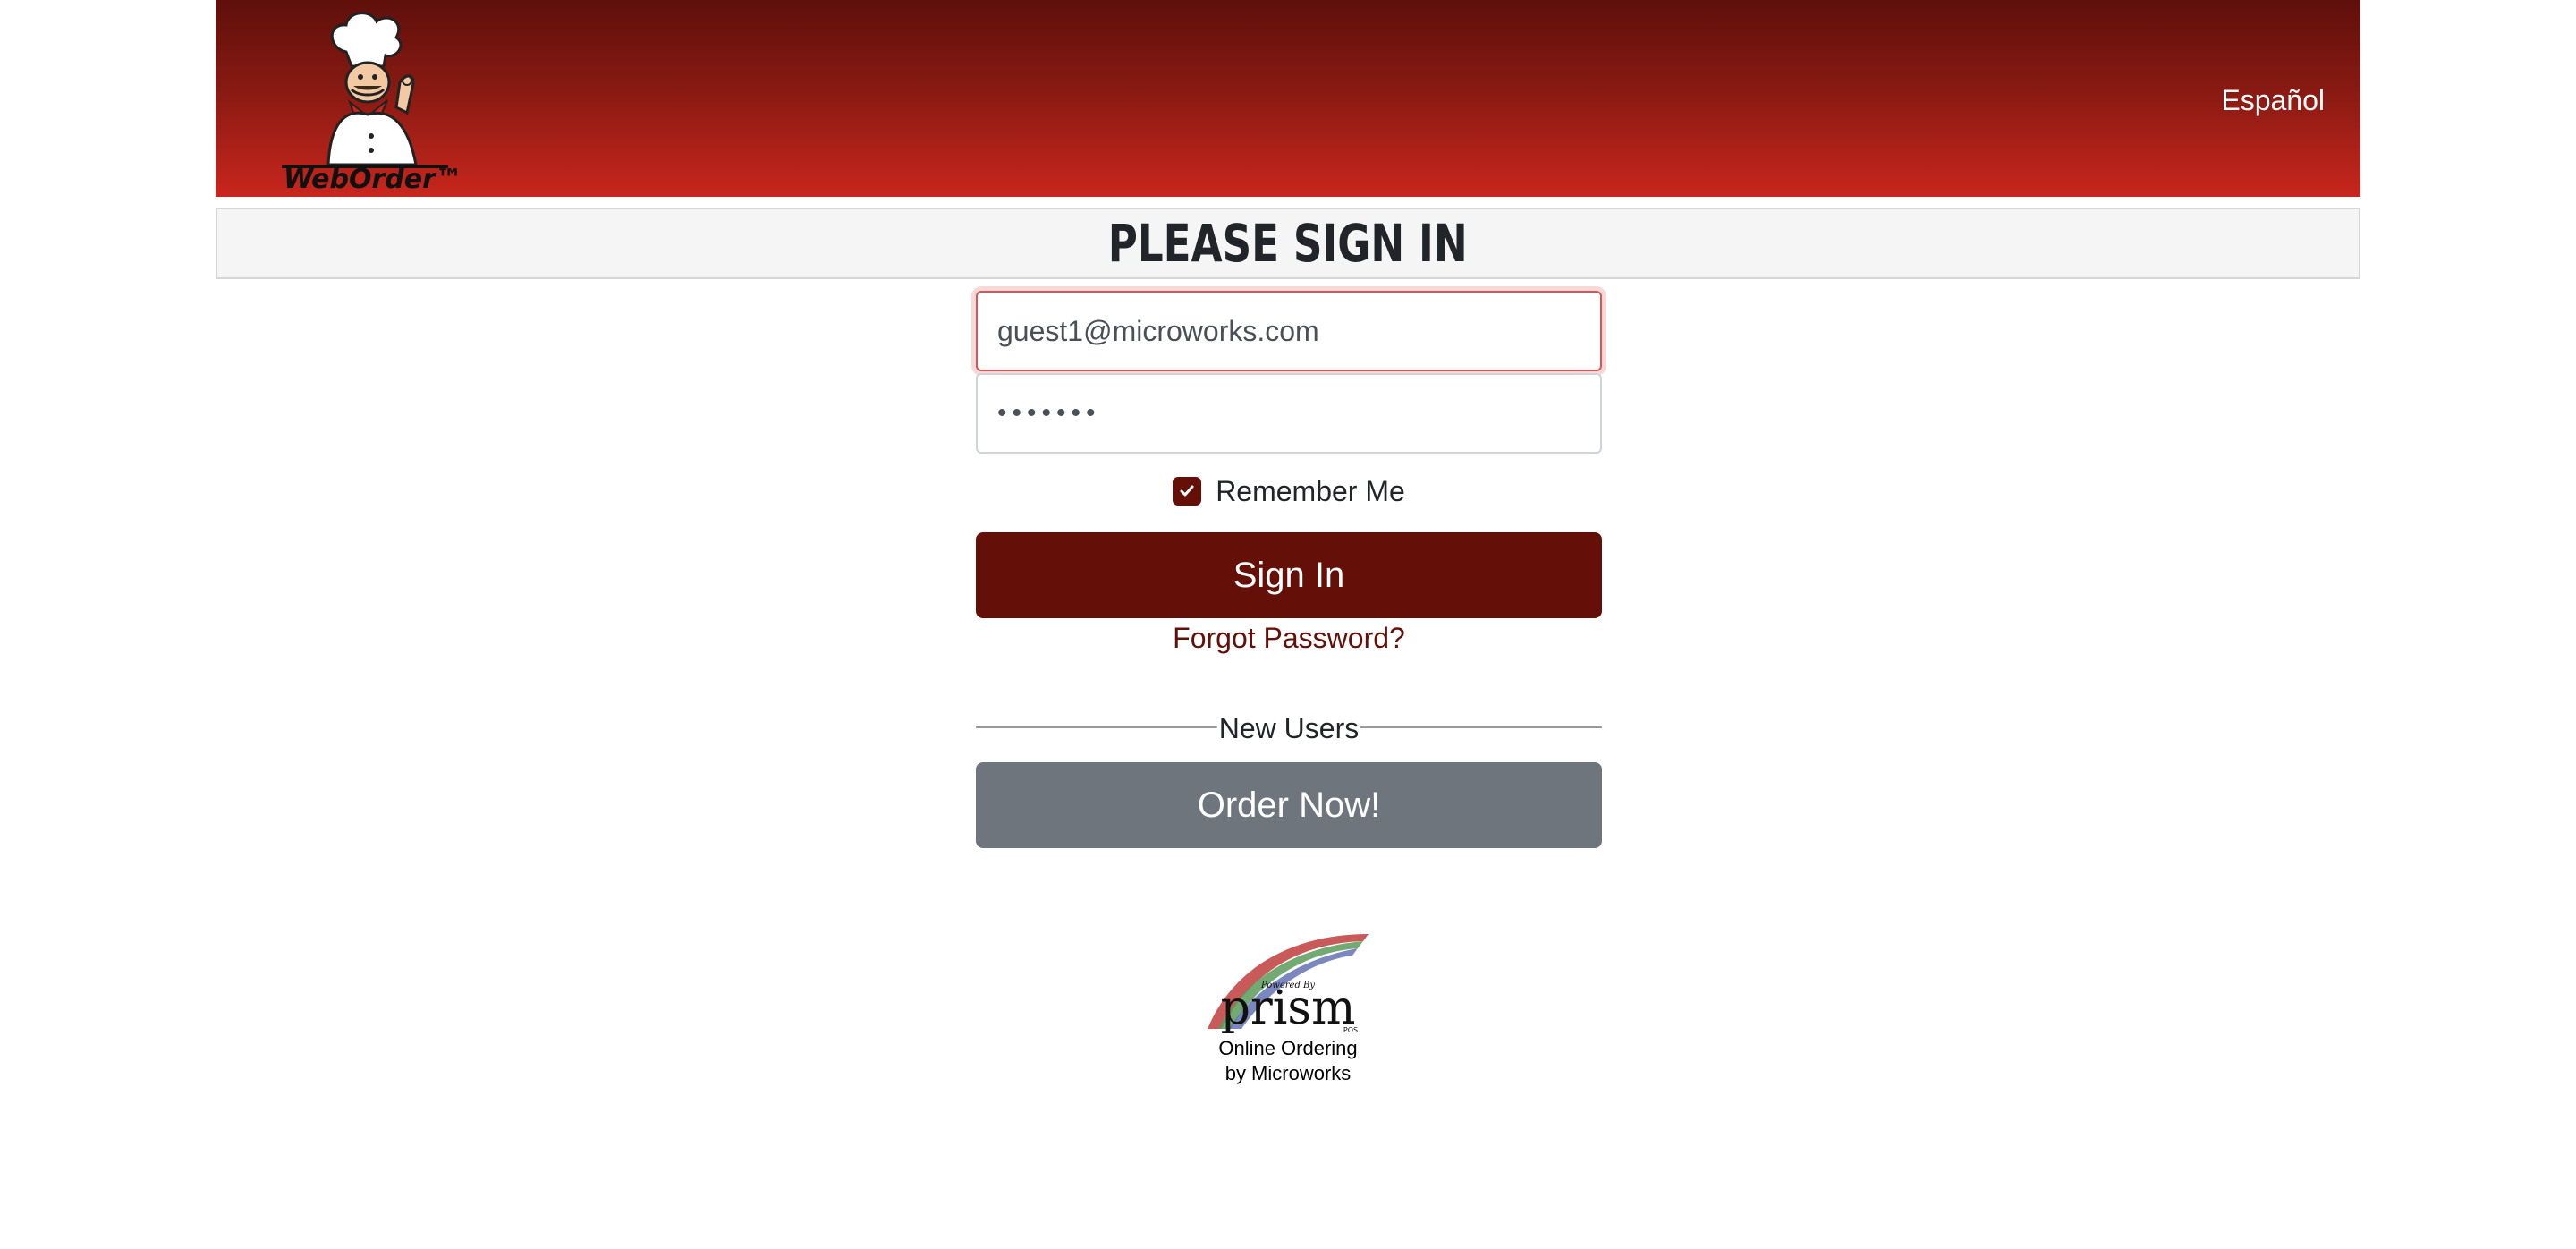 This screenshot has width=2576, height=1249. I want to click on pos-text: POS, so click(1350, 1030).